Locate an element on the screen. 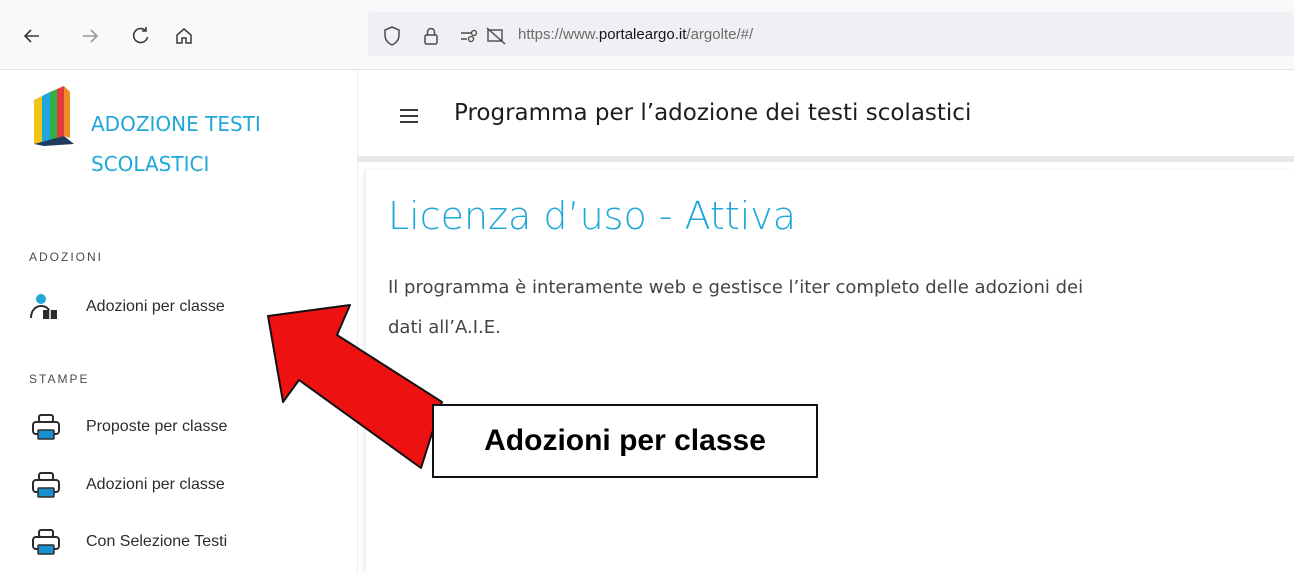 Image resolution: width=1294 pixels, height=573 pixels. url-text: https://www.portaleargo.it/argolte/#/ is located at coordinates (635, 34).